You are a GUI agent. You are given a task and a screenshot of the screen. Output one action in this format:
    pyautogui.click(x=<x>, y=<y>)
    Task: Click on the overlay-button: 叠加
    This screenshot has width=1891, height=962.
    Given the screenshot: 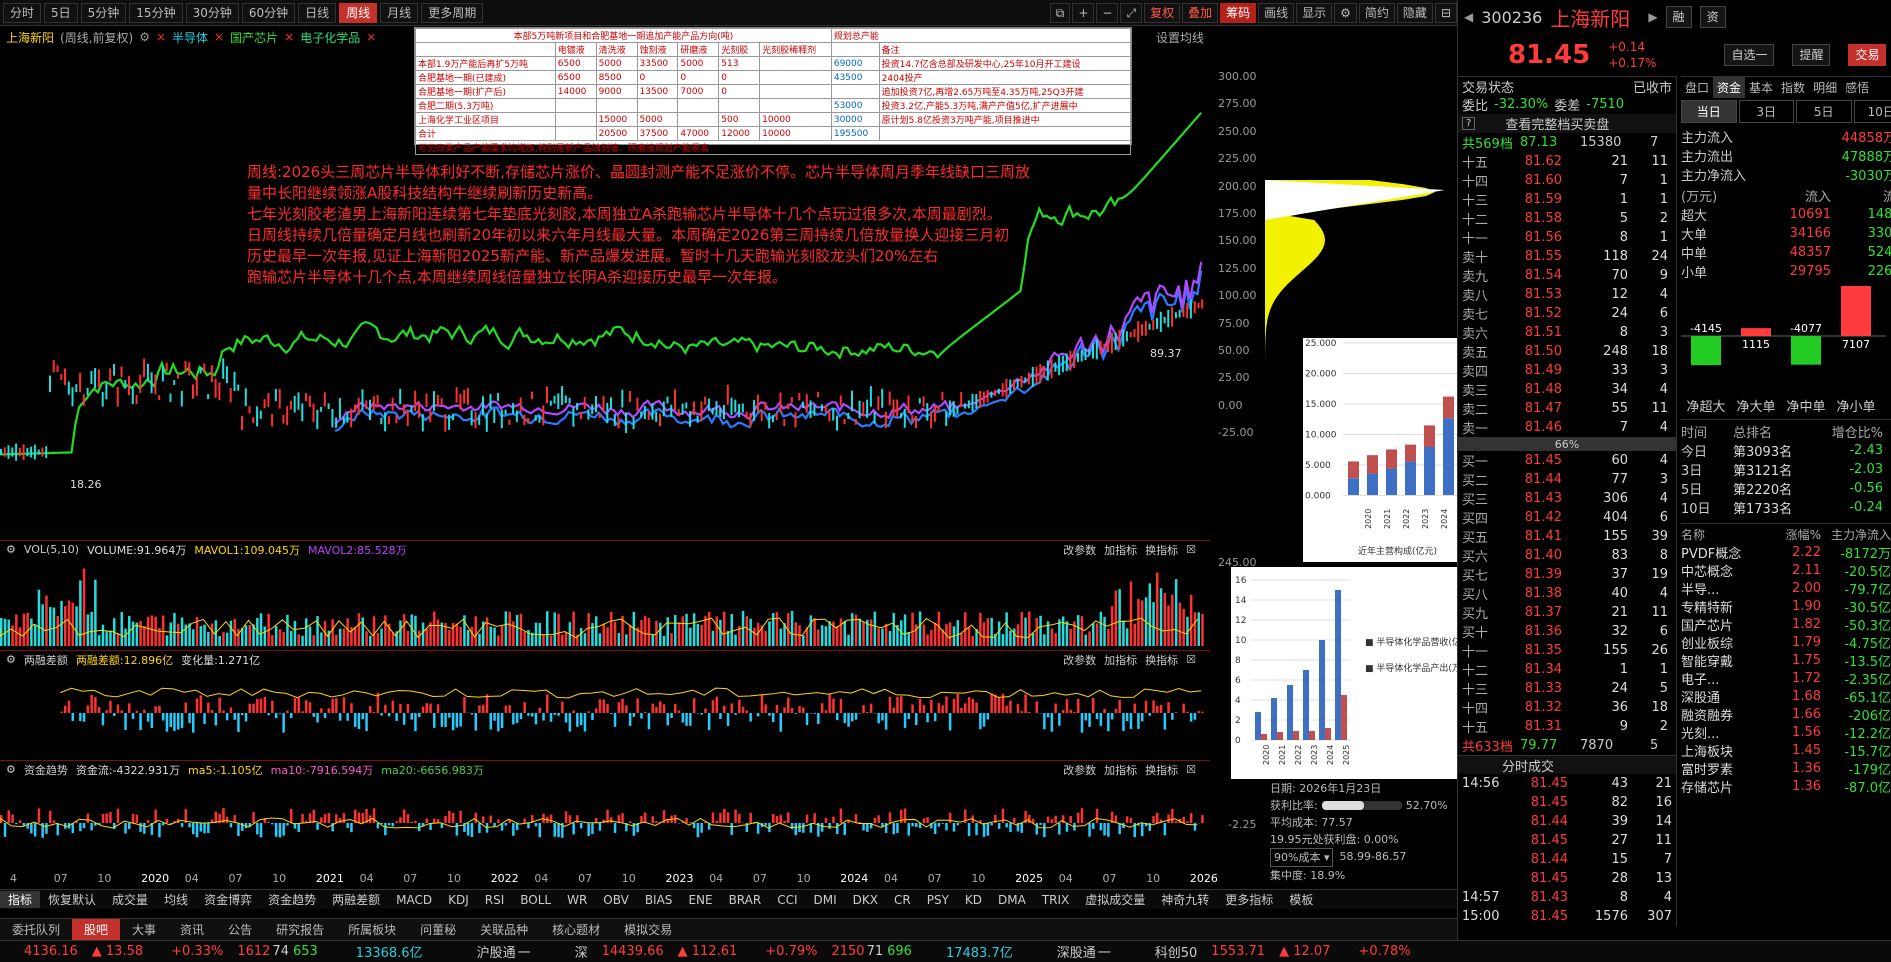 What is the action you would take?
    pyautogui.click(x=1200, y=12)
    